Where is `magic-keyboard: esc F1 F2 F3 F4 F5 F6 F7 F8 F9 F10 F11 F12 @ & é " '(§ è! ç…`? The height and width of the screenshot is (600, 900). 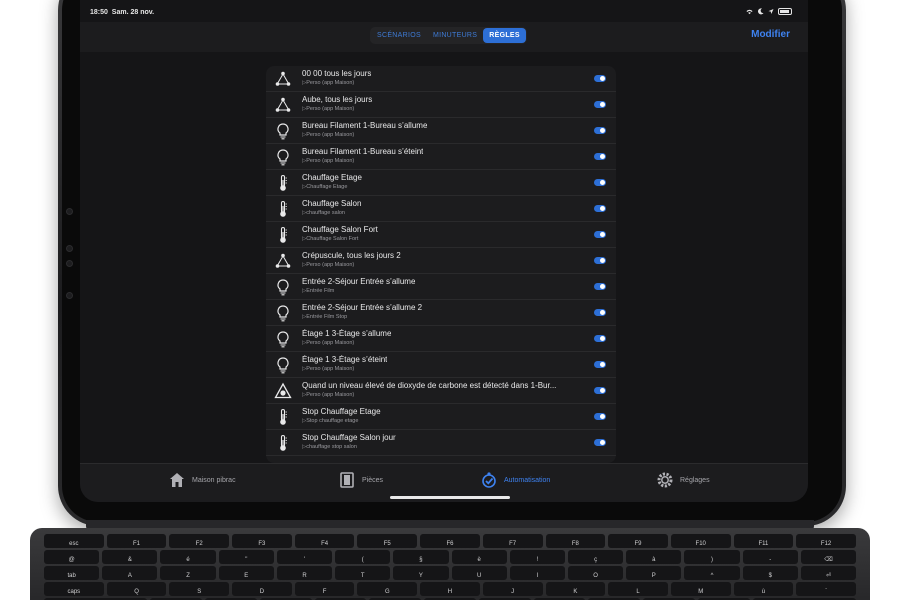 magic-keyboard: esc F1 F2 F3 F4 F5 F6 F7 F8 F9 F10 F11 F12 @ & é " '(§ è! ç… is located at coordinates (450, 564).